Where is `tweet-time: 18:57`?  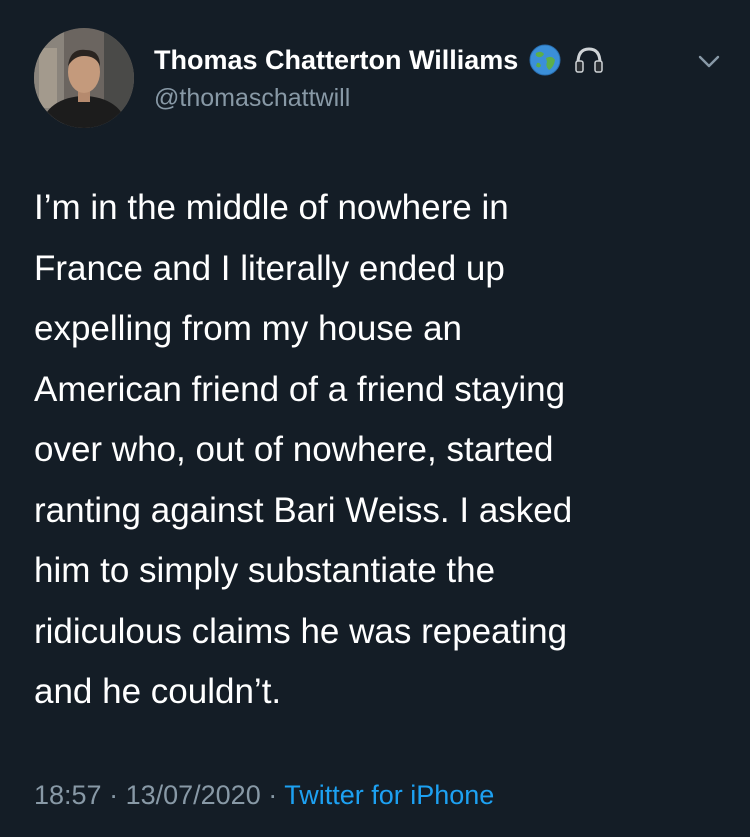
tweet-time: 18:57 is located at coordinates (68, 795).